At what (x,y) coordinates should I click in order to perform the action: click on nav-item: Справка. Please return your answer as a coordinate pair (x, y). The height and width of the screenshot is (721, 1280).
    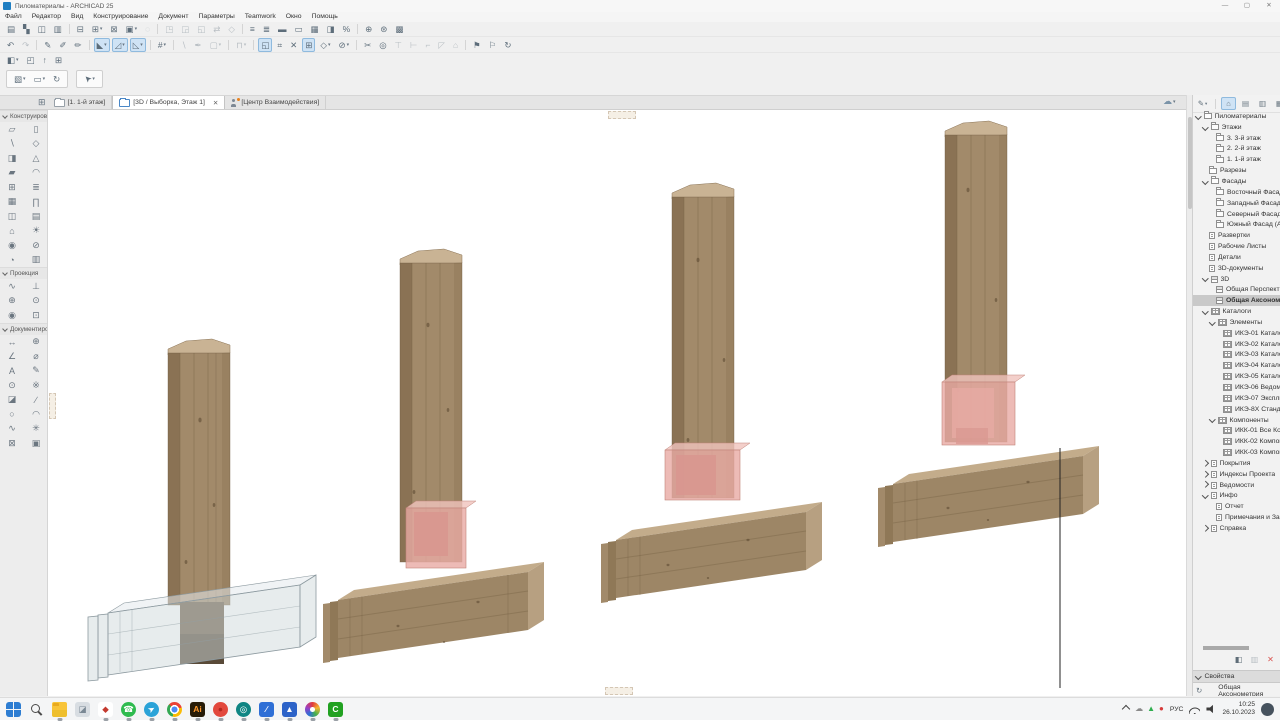
    Looking at the image, I should click on (1236, 528).